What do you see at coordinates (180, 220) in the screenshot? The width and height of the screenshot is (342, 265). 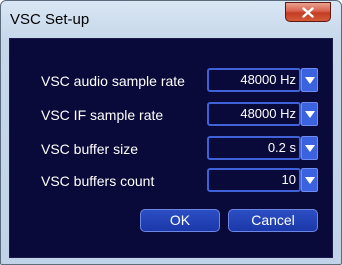 I see `ok-button: OK` at bounding box center [180, 220].